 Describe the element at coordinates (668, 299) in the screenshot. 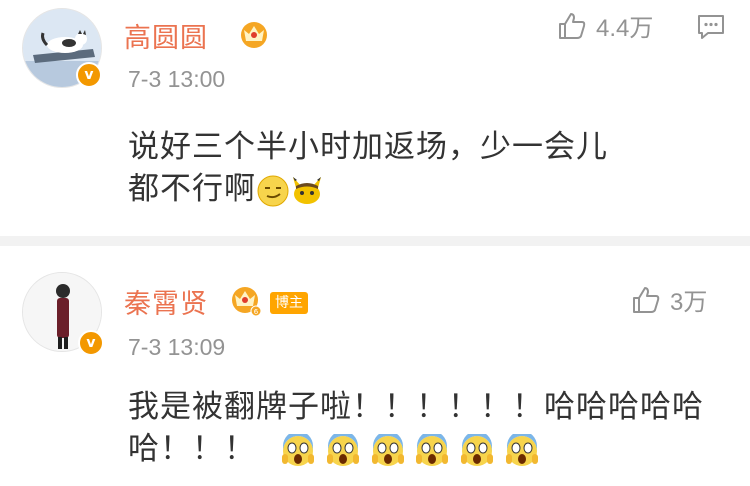

I see `like-button: 3万` at that location.